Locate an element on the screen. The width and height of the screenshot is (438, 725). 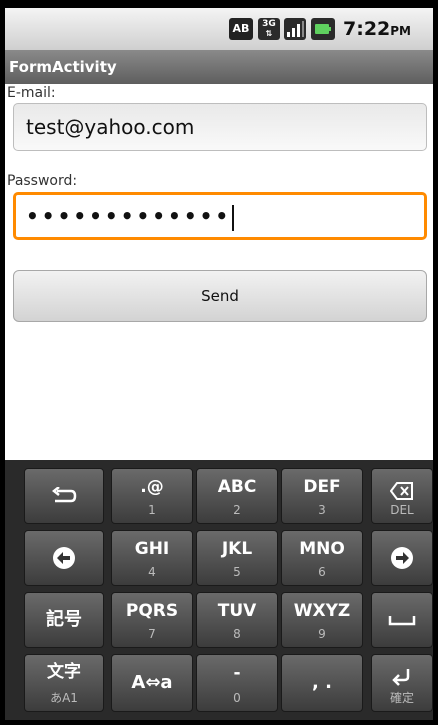
key-delete: DEL is located at coordinates (402, 496).